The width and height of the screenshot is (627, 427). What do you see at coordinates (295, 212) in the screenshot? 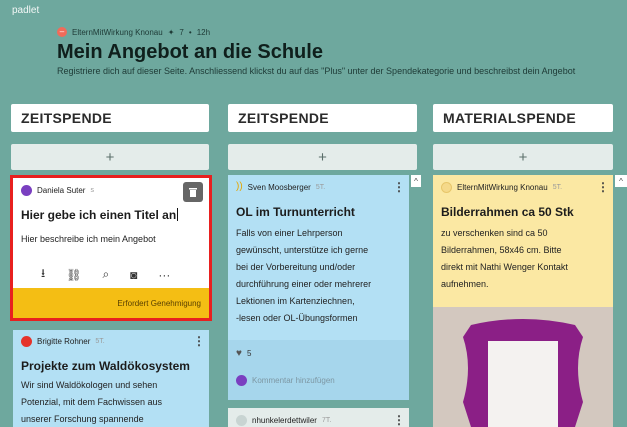
I see `post-title: OL im Turnunterricht` at bounding box center [295, 212].